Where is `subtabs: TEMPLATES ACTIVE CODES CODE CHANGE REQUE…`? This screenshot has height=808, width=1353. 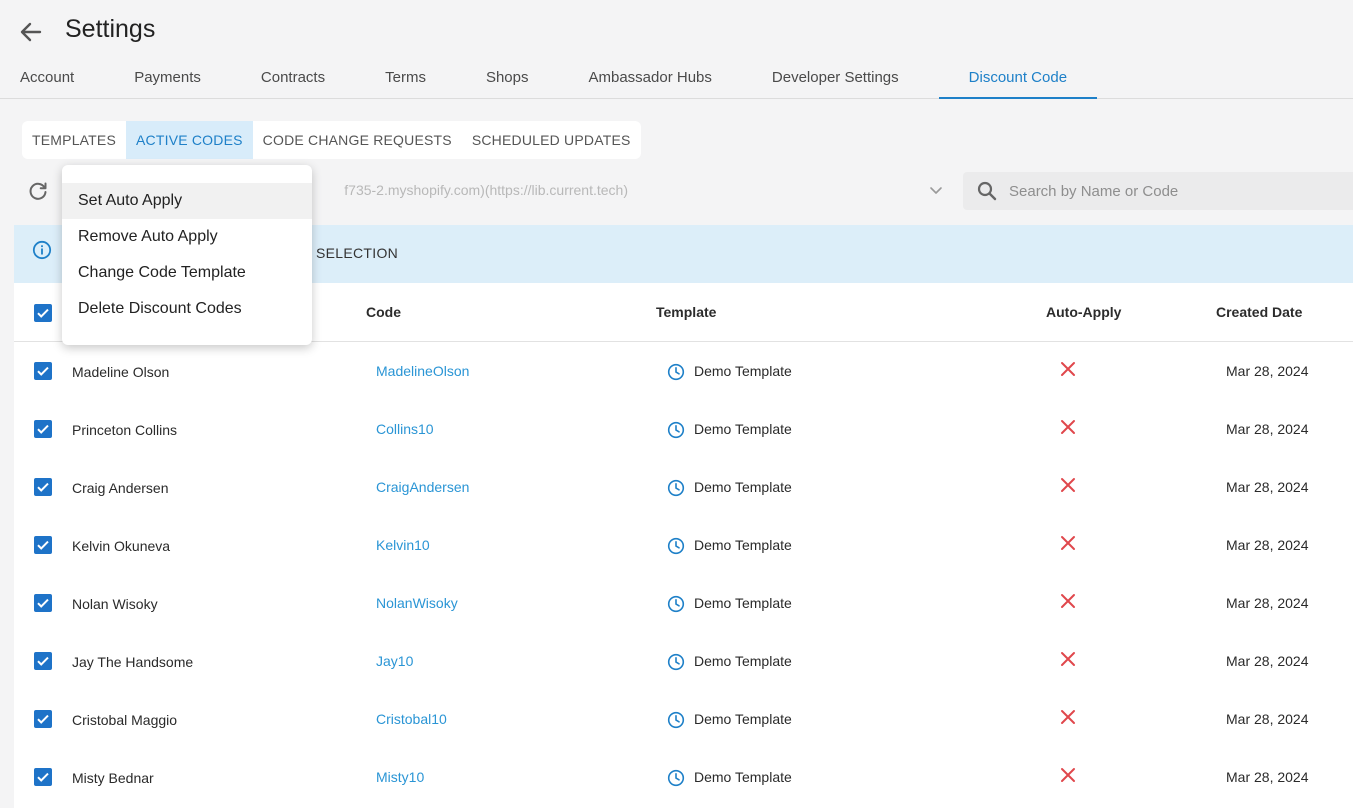
subtabs: TEMPLATES ACTIVE CODES CODE CHANGE REQUE… is located at coordinates (331, 140).